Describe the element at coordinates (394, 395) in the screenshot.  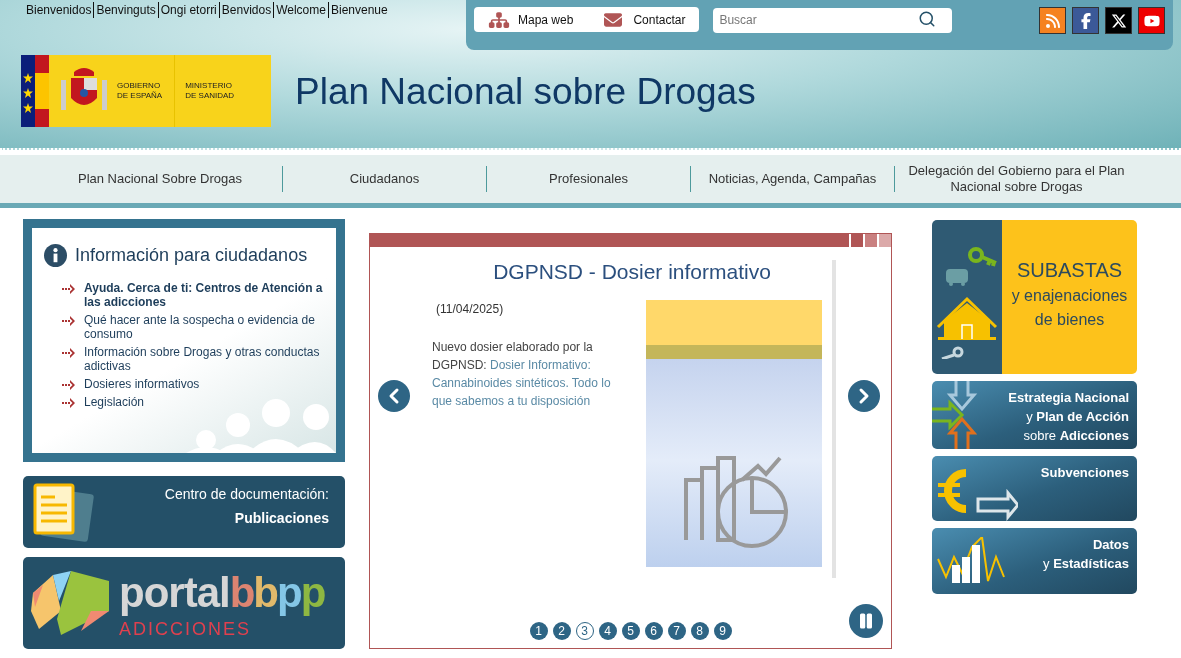
I see `previous-button` at that location.